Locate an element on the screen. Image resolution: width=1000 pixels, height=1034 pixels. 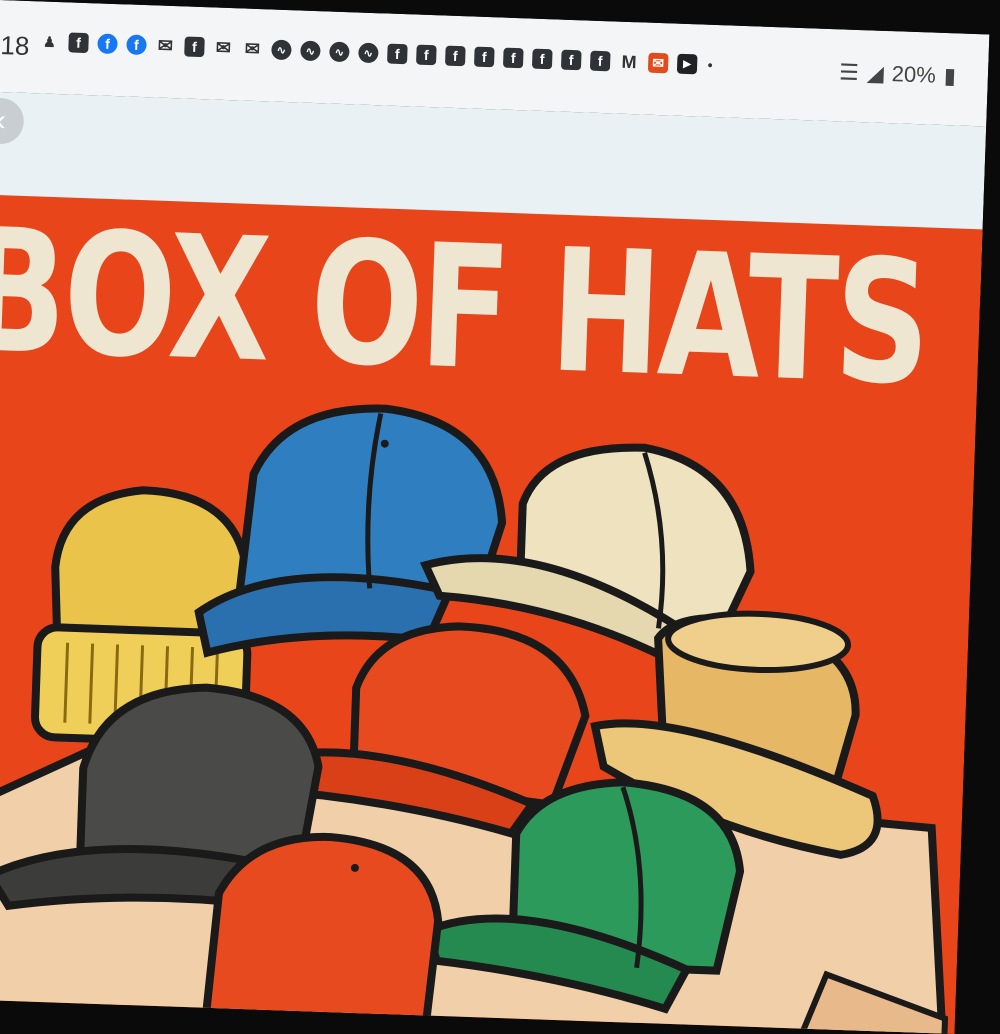
youtube-icon: ▶ is located at coordinates (687, 64).